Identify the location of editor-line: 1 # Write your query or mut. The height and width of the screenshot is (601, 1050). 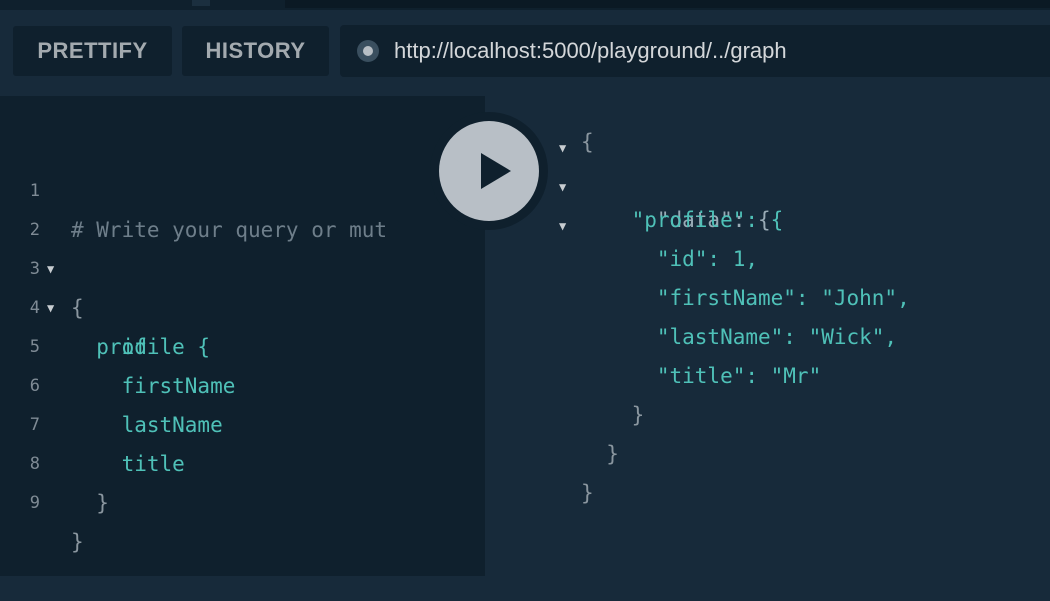
(242, 187).